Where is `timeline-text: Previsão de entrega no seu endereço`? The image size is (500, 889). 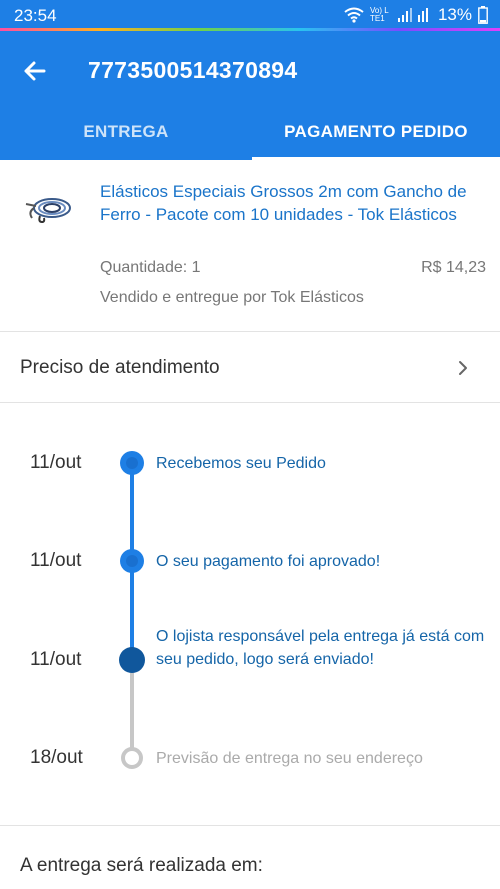 timeline-text: Previsão de entrega no seu endereço is located at coordinates (289, 758).